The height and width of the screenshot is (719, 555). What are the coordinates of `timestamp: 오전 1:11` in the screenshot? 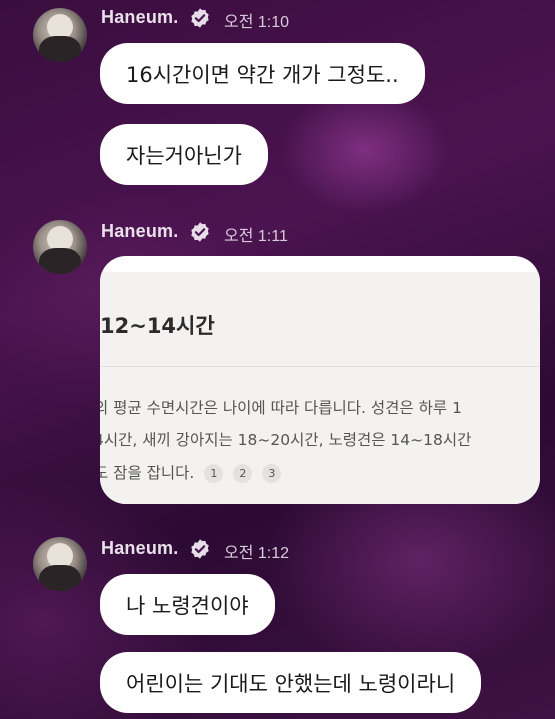 It's located at (256, 236).